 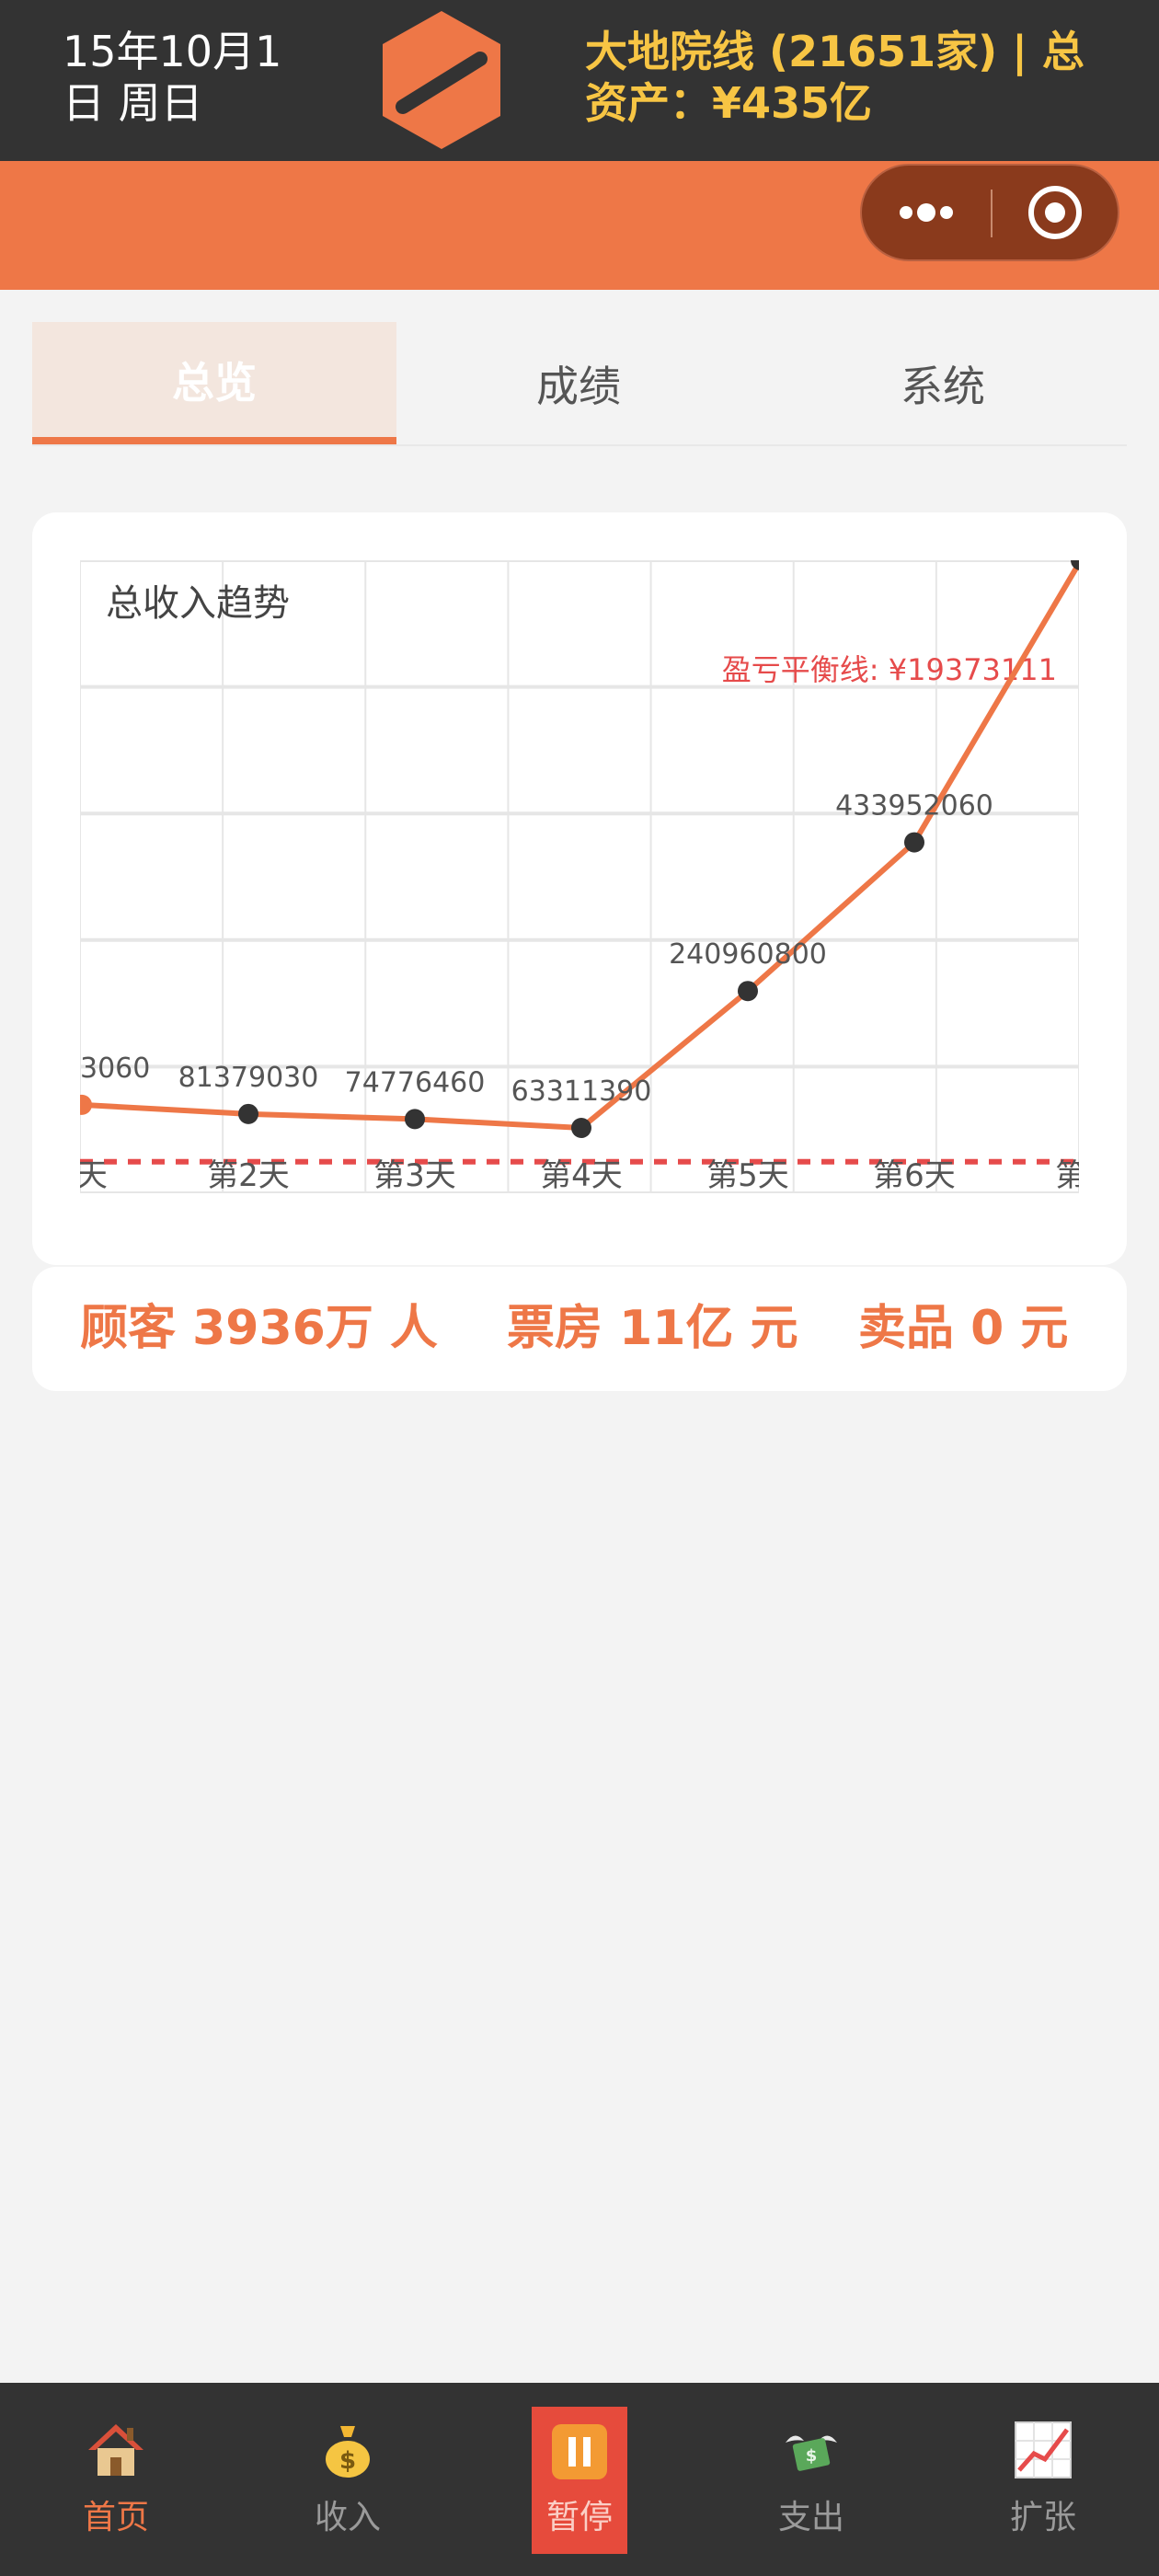 I want to click on summary-card: 顾客 3936万 人 票房 11亿 元 卖品 0 元, so click(x=579, y=1329).